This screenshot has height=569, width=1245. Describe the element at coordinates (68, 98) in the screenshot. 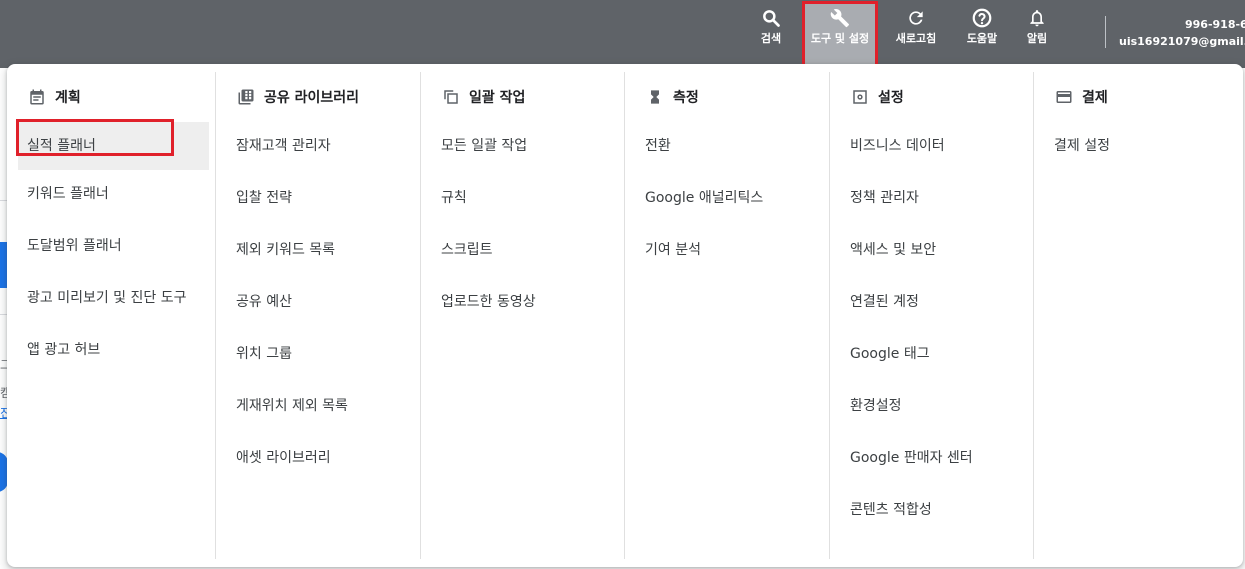

I see `menu-column-title: 계획` at that location.